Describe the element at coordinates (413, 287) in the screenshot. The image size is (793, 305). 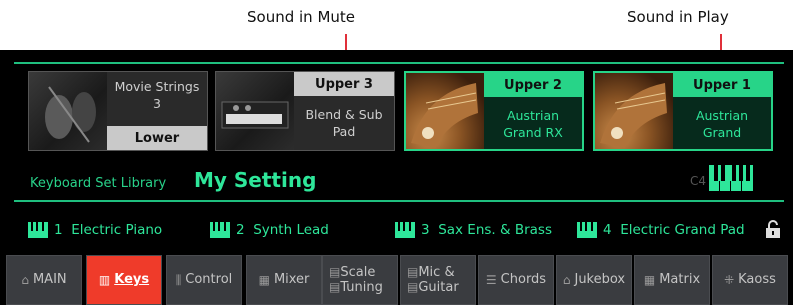
I see `guitar-icon: ▤` at that location.